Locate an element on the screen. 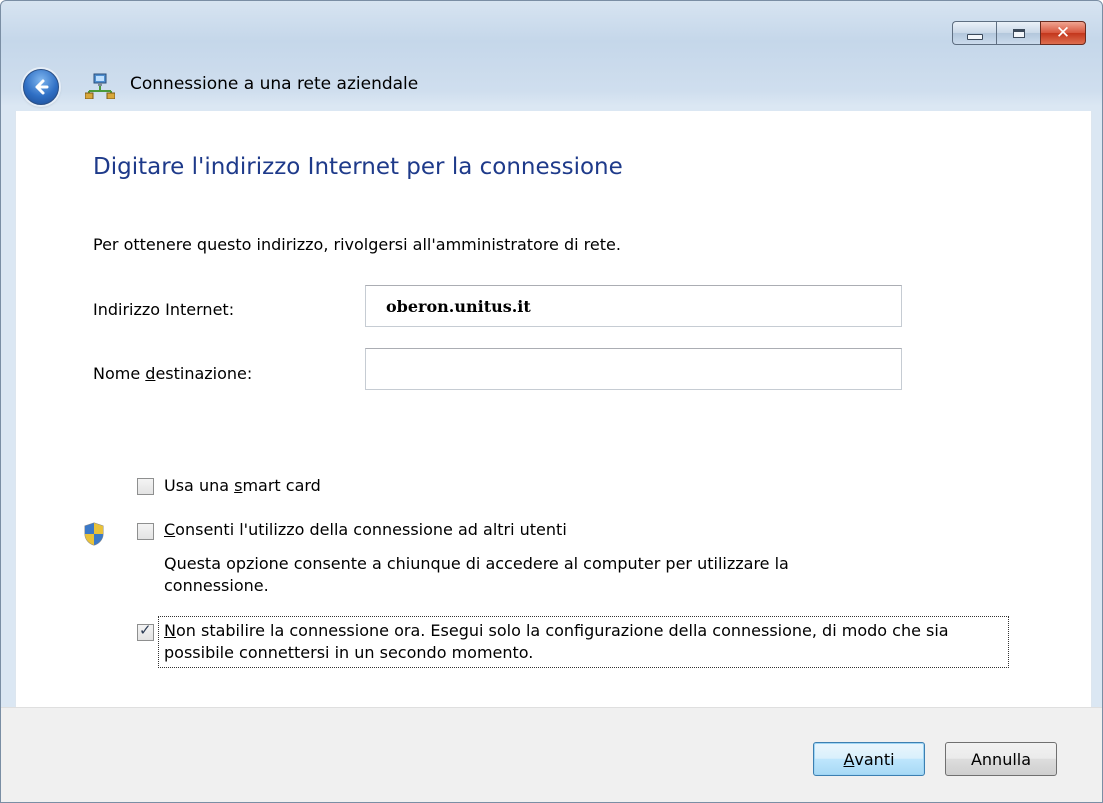 The image size is (1103, 803). title-bar: ✕ is located at coordinates (551, 31).